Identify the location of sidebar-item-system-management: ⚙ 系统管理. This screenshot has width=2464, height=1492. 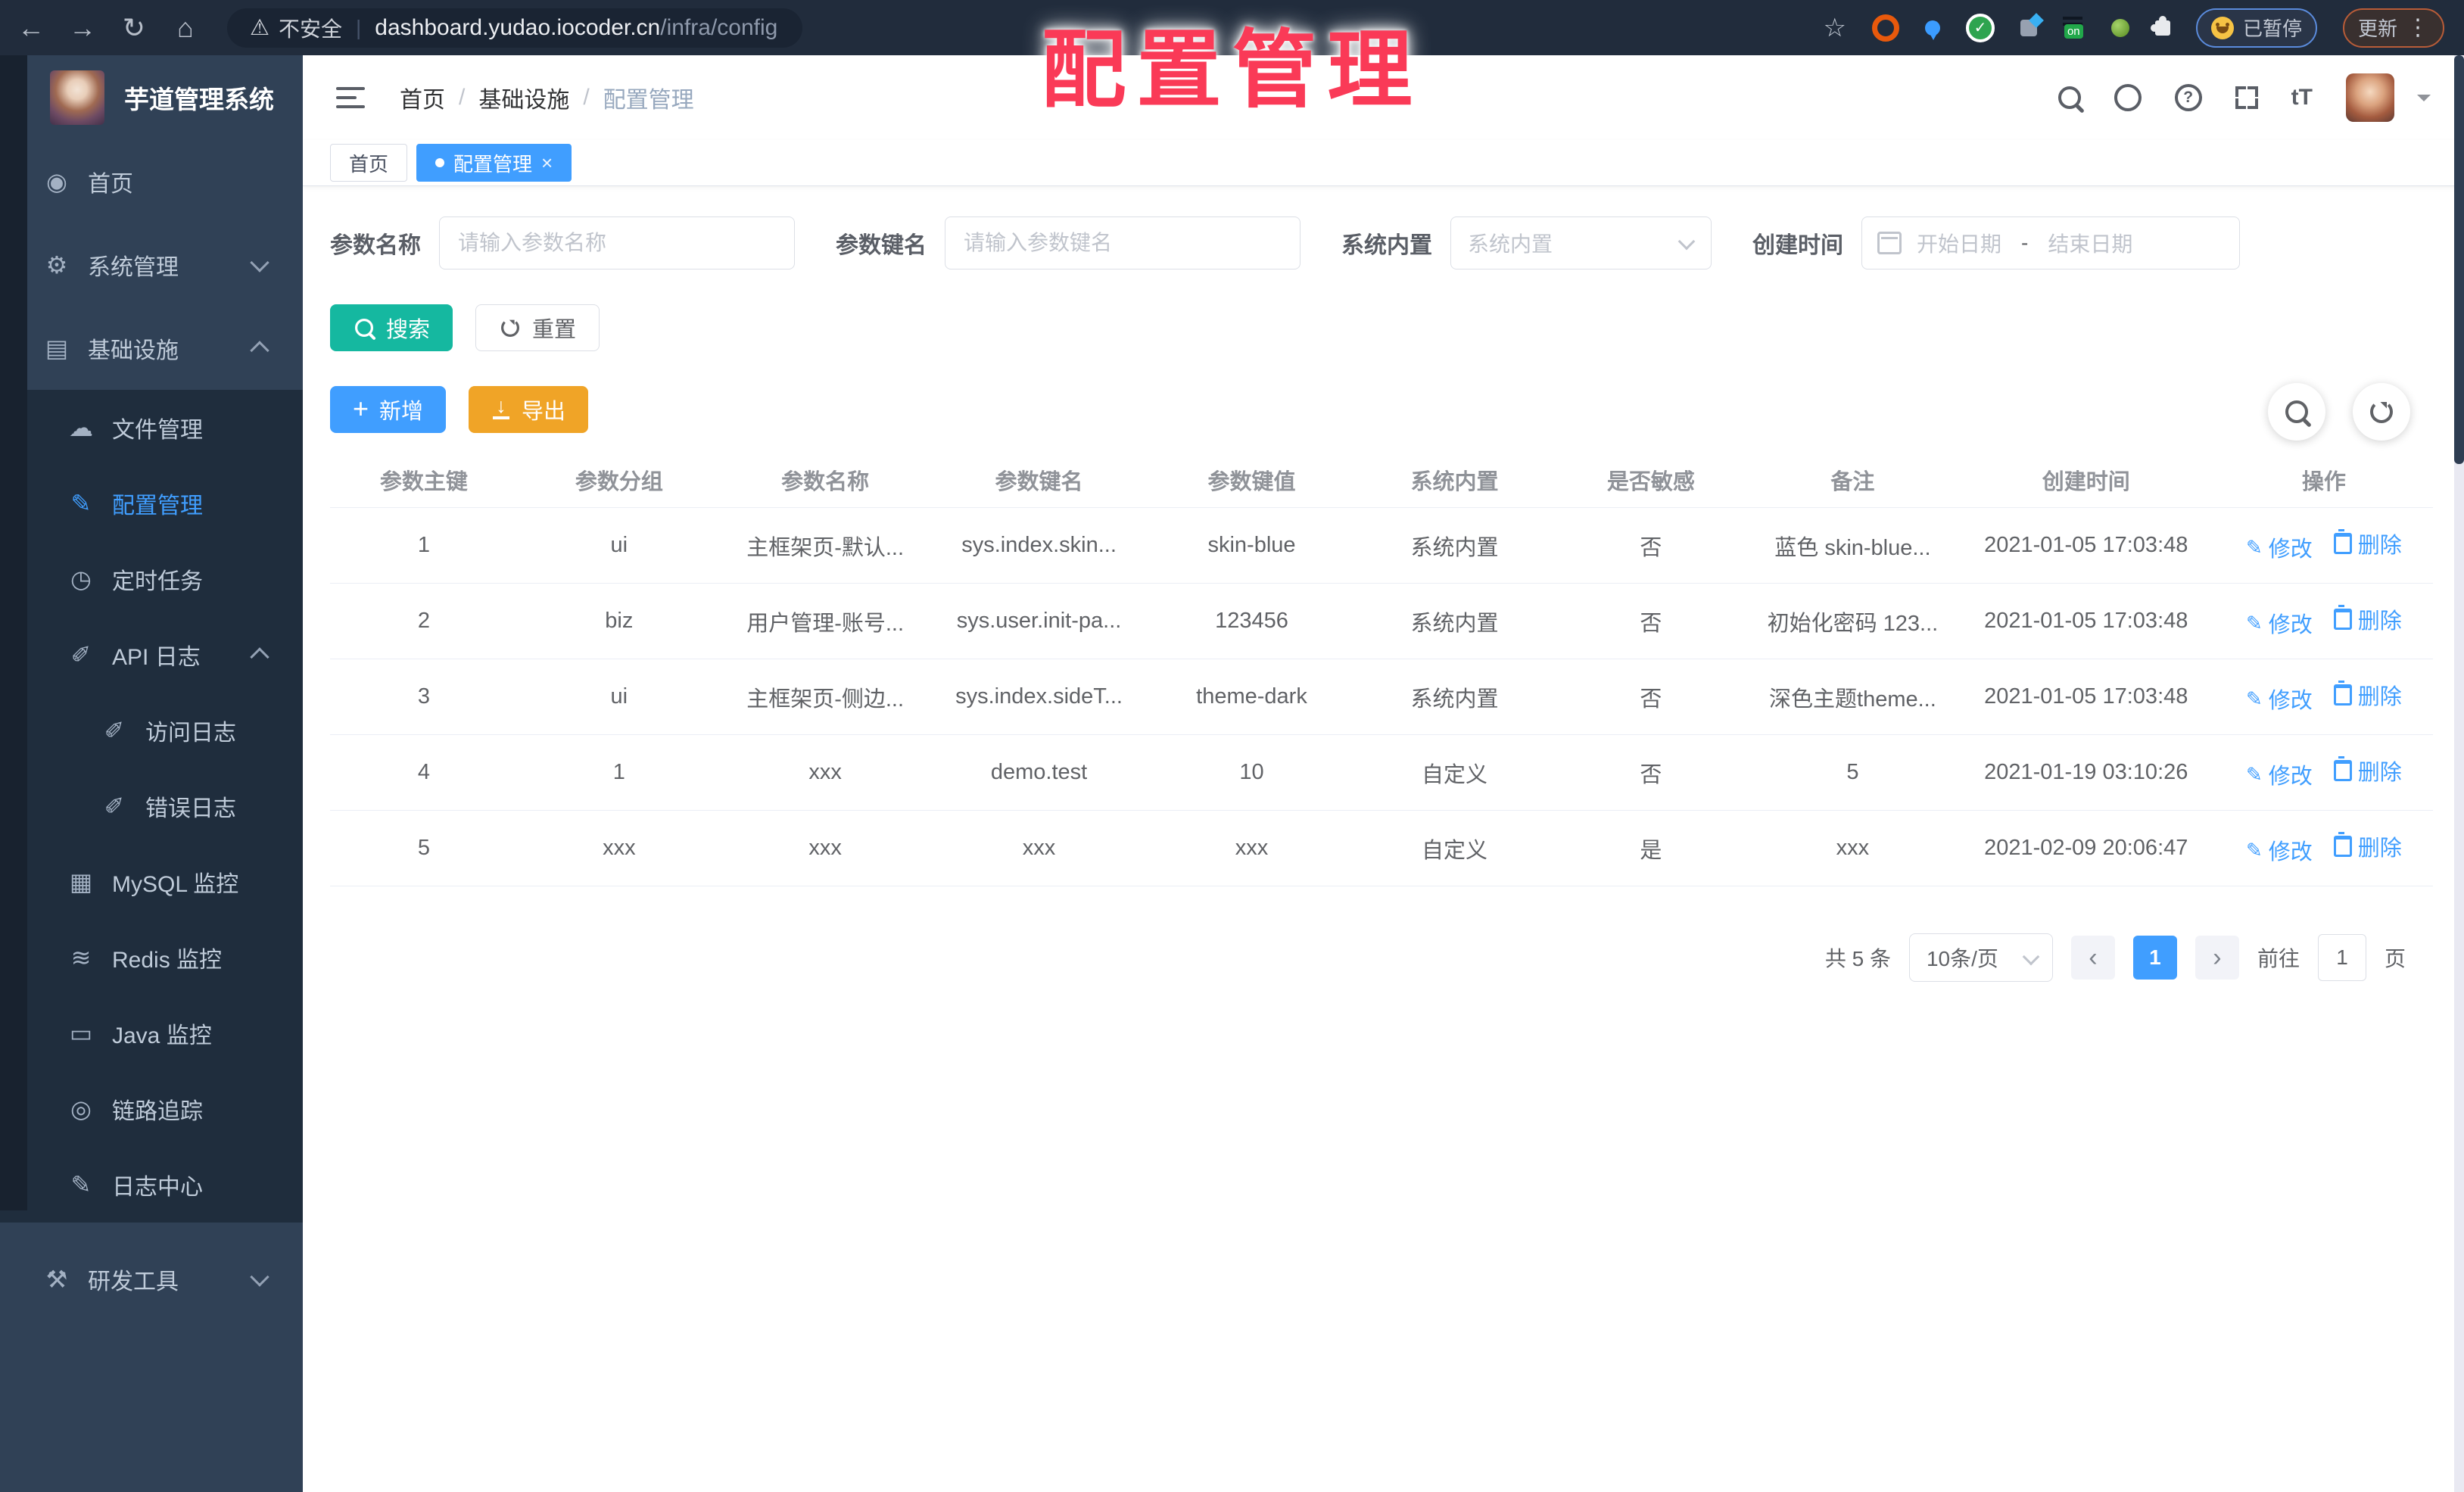
(151, 265).